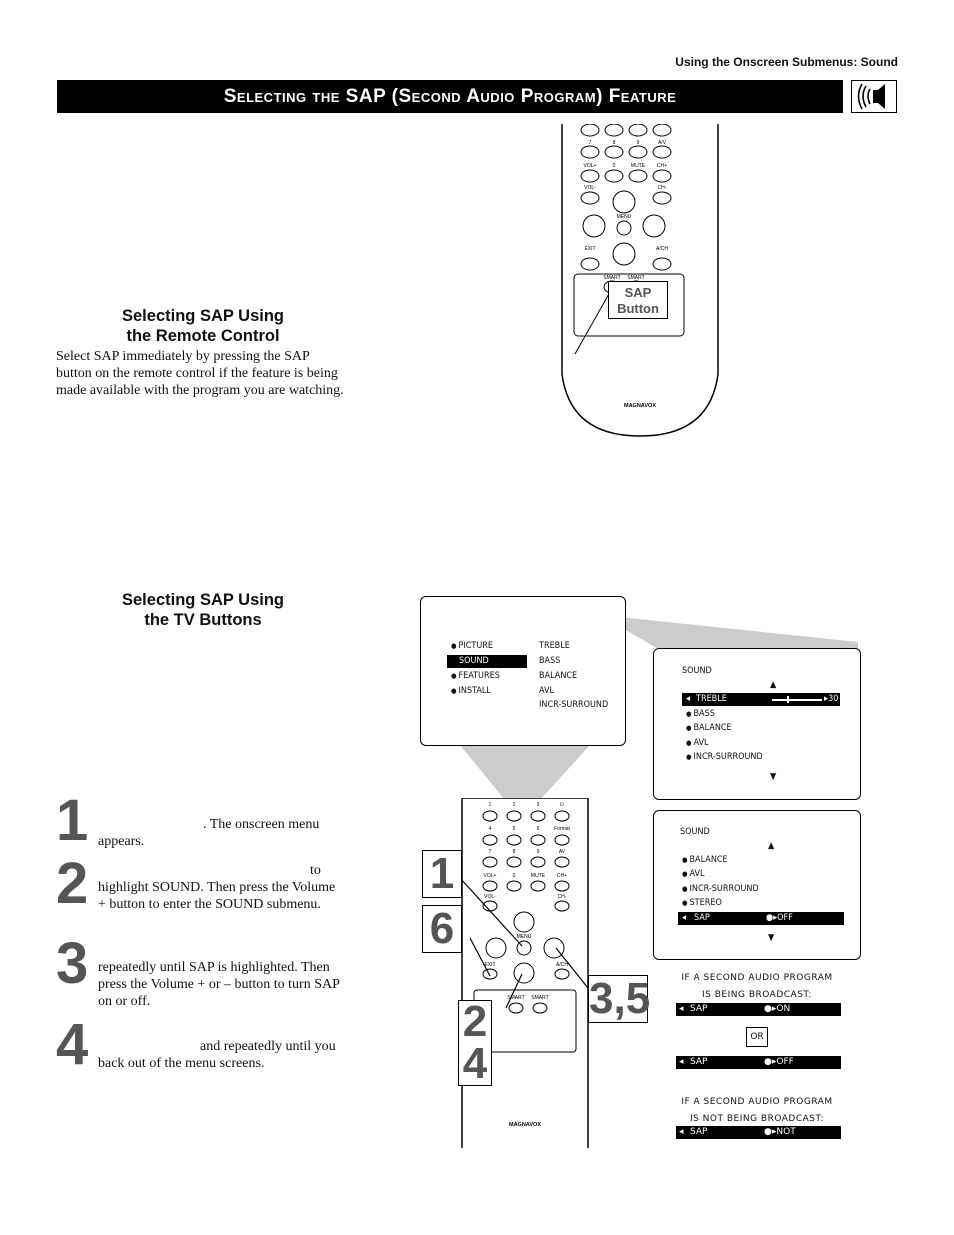 This screenshot has height=1235, width=954. Describe the element at coordinates (662, 143) in the screenshot. I see `svg-text: A/V` at that location.